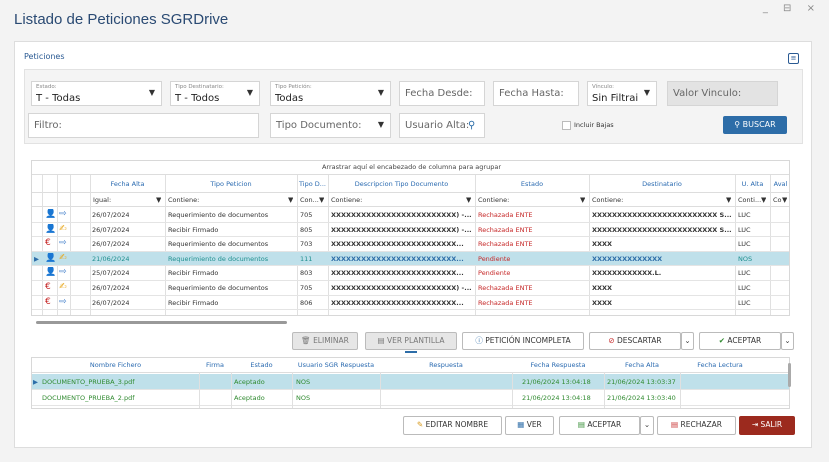  What do you see at coordinates (231, 184) in the screenshot?
I see `column-header: Tipo Peticion` at bounding box center [231, 184].